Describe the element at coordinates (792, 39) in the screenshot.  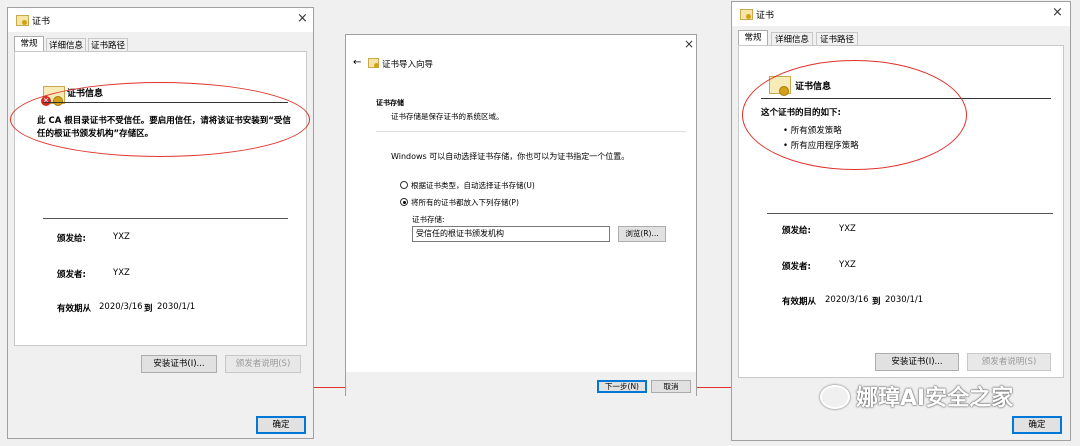
I see `right-tab-details: 详细信息` at that location.